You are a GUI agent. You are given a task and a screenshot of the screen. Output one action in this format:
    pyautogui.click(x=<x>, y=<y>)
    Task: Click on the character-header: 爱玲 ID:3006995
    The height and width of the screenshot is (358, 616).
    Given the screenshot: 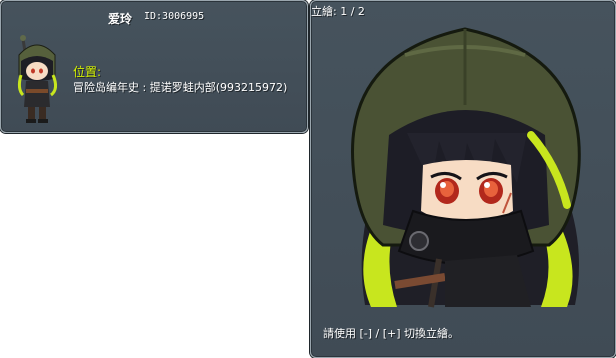 What is the action you would take?
    pyautogui.click(x=155, y=18)
    